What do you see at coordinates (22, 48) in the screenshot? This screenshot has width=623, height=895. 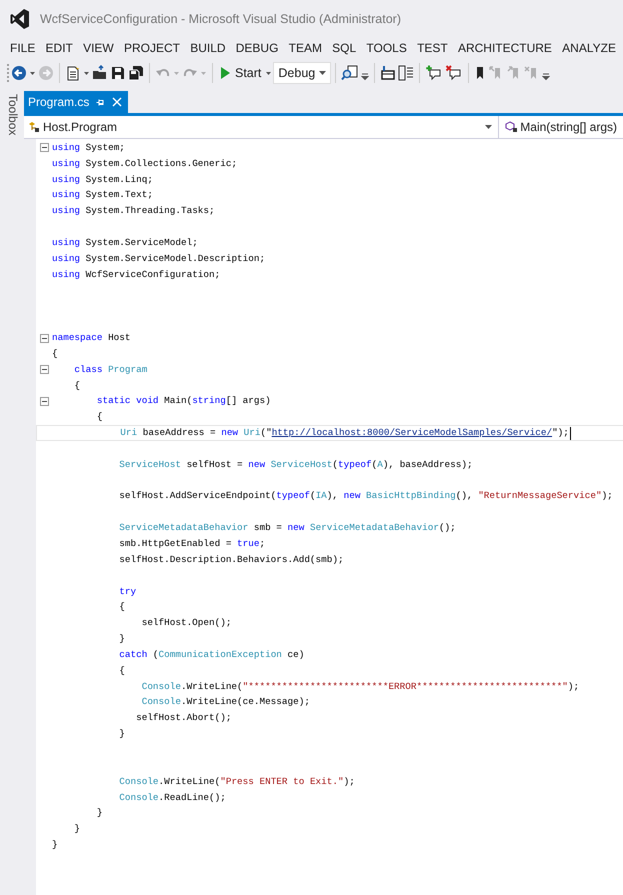 I see `menu-item: FILE` at bounding box center [22, 48].